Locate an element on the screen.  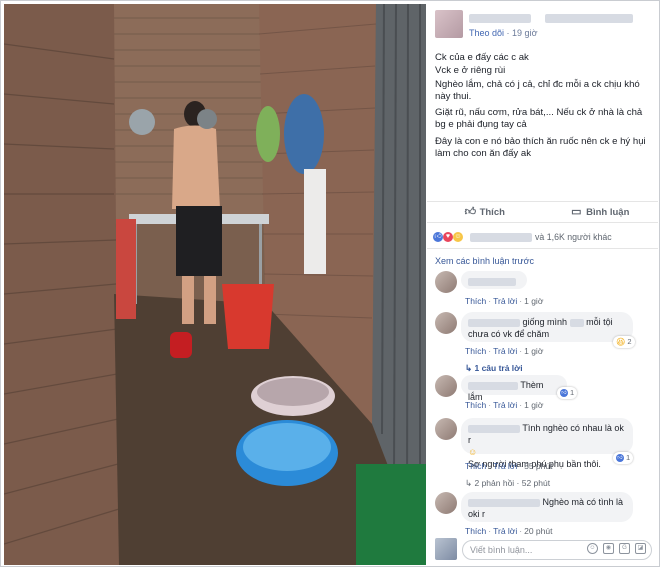
composer-icons: ☺ ◉ G ◪ is located at coordinates (616, 548).